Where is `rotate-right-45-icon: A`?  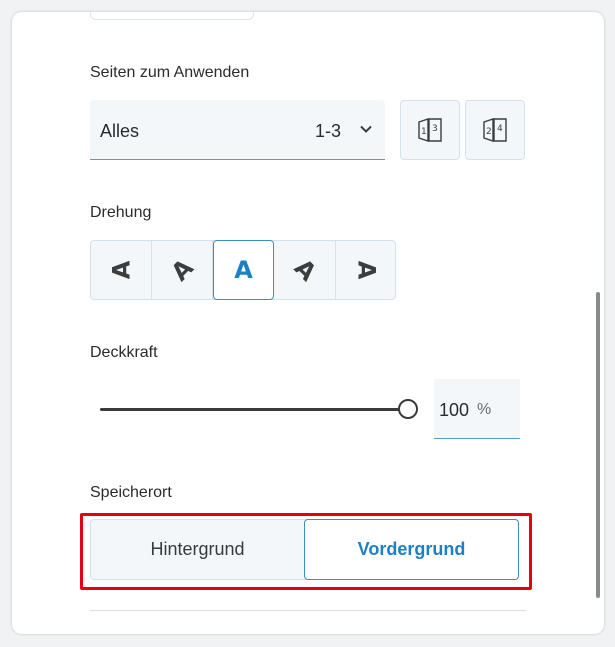 rotate-right-45-icon: A is located at coordinates (305, 270).